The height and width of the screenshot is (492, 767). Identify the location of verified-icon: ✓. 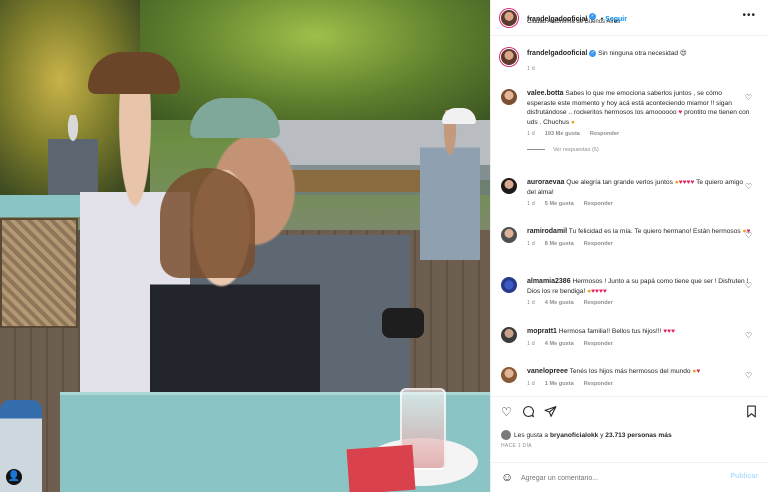
(593, 53).